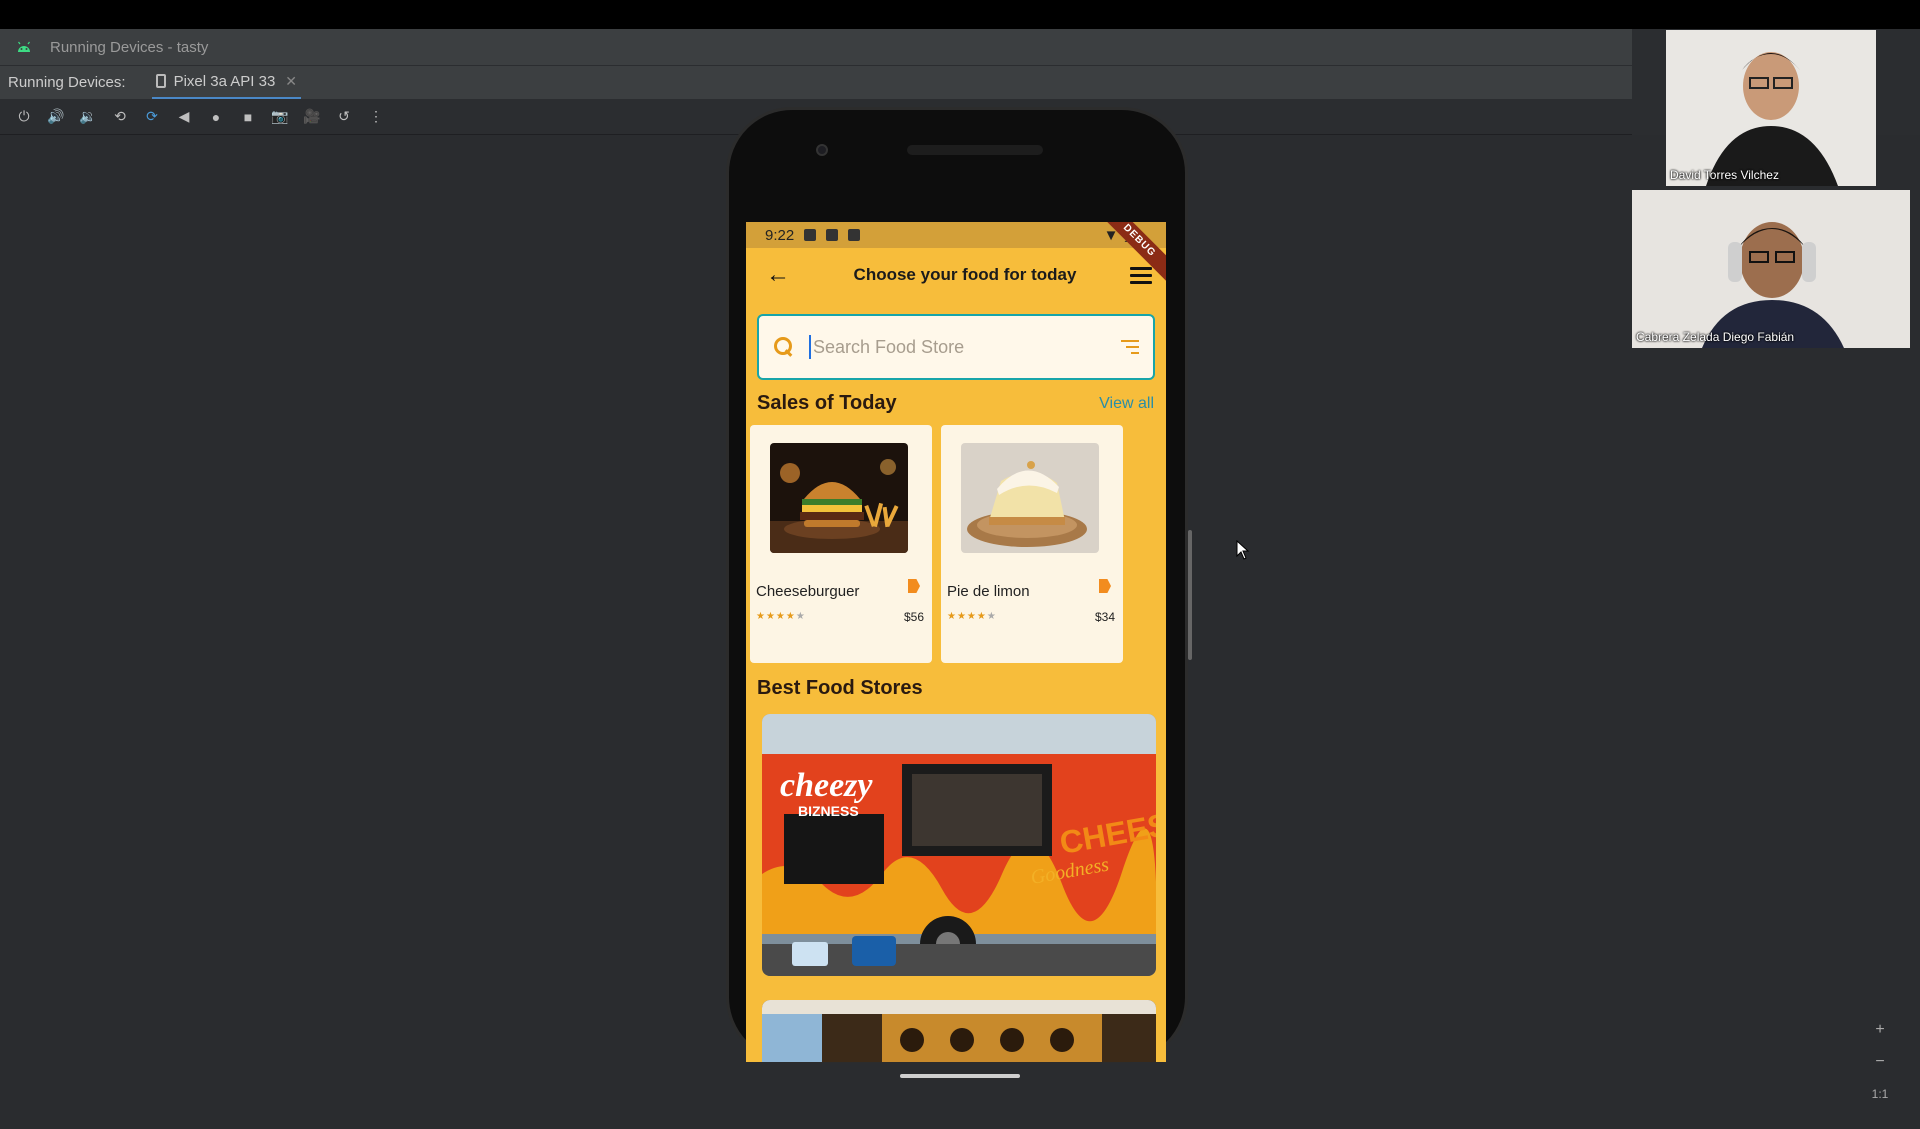 Image resolution: width=1920 pixels, height=1129 pixels. What do you see at coordinates (56, 117) in the screenshot?
I see `volume-up-icon: 🔊` at bounding box center [56, 117].